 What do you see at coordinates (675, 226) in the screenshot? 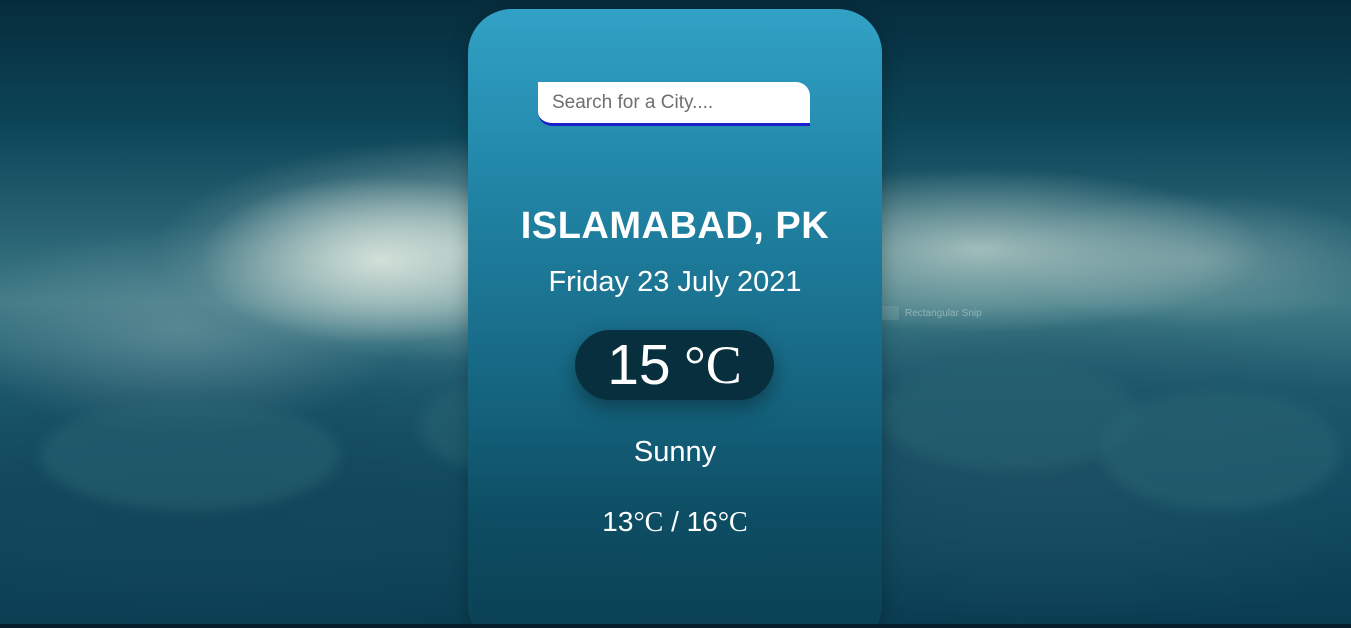
I see `location-title: ISLAMABAD, PK` at bounding box center [675, 226].